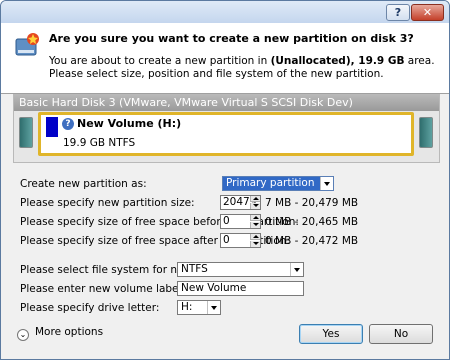  Describe the element at coordinates (337, 61) in the screenshot. I see `description-area-bold: (Unallocated), 19.9 GB` at that location.